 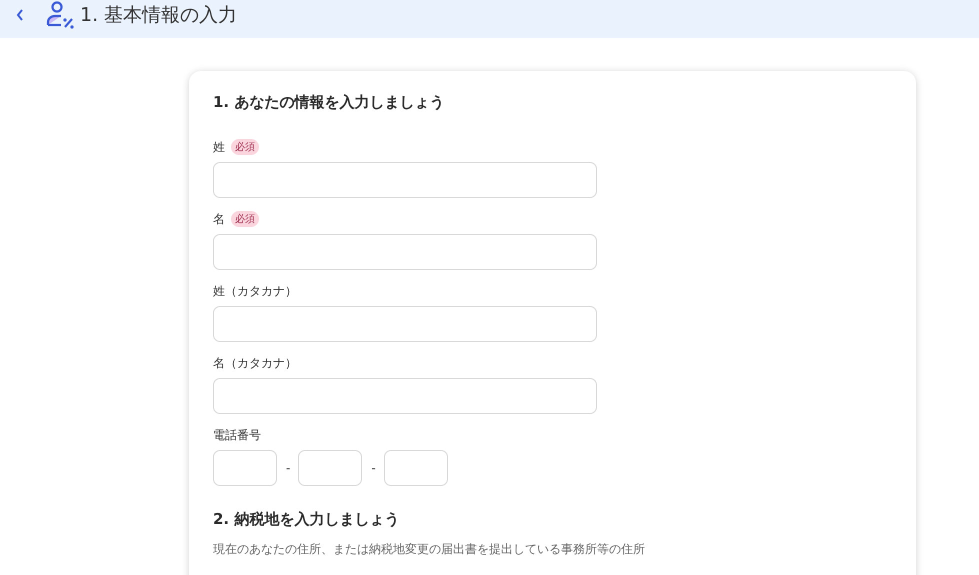 What do you see at coordinates (59, 15) in the screenshot?
I see `person-icon` at bounding box center [59, 15].